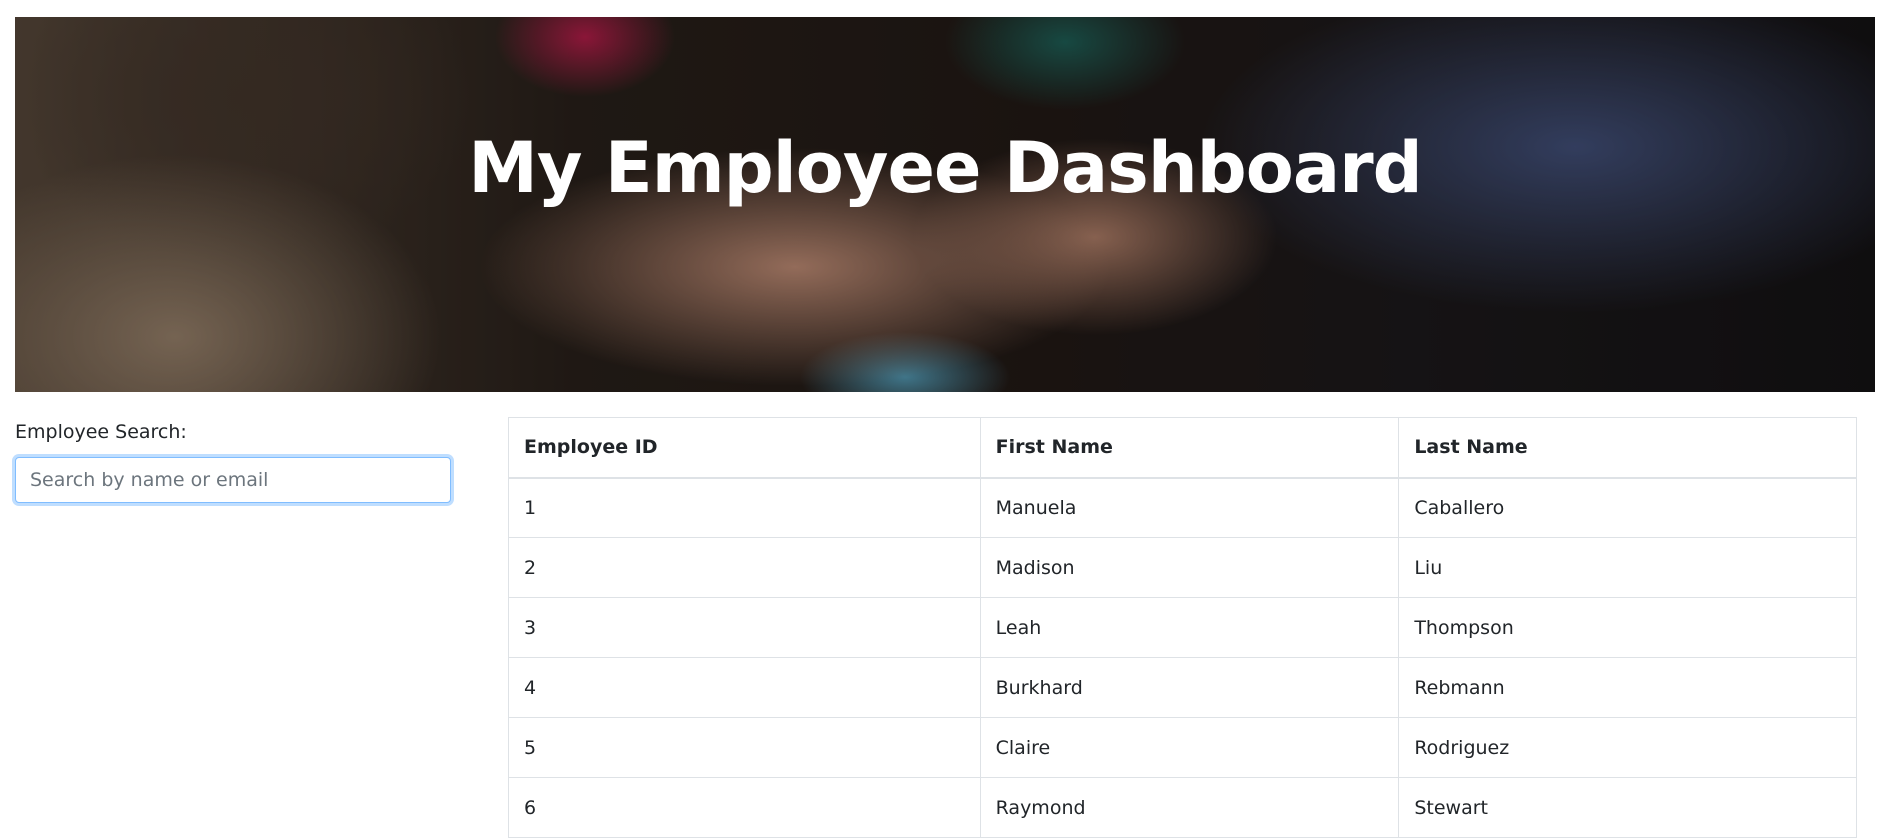 This screenshot has width=1887, height=839. I want to click on cell-last-name: Liu, so click(1627, 567).